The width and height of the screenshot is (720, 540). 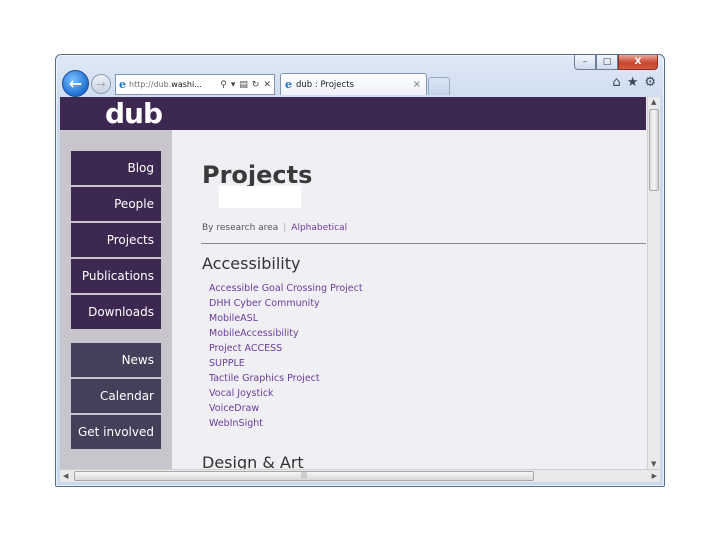 What do you see at coordinates (267, 85) in the screenshot?
I see `stop-icon: ✕` at bounding box center [267, 85].